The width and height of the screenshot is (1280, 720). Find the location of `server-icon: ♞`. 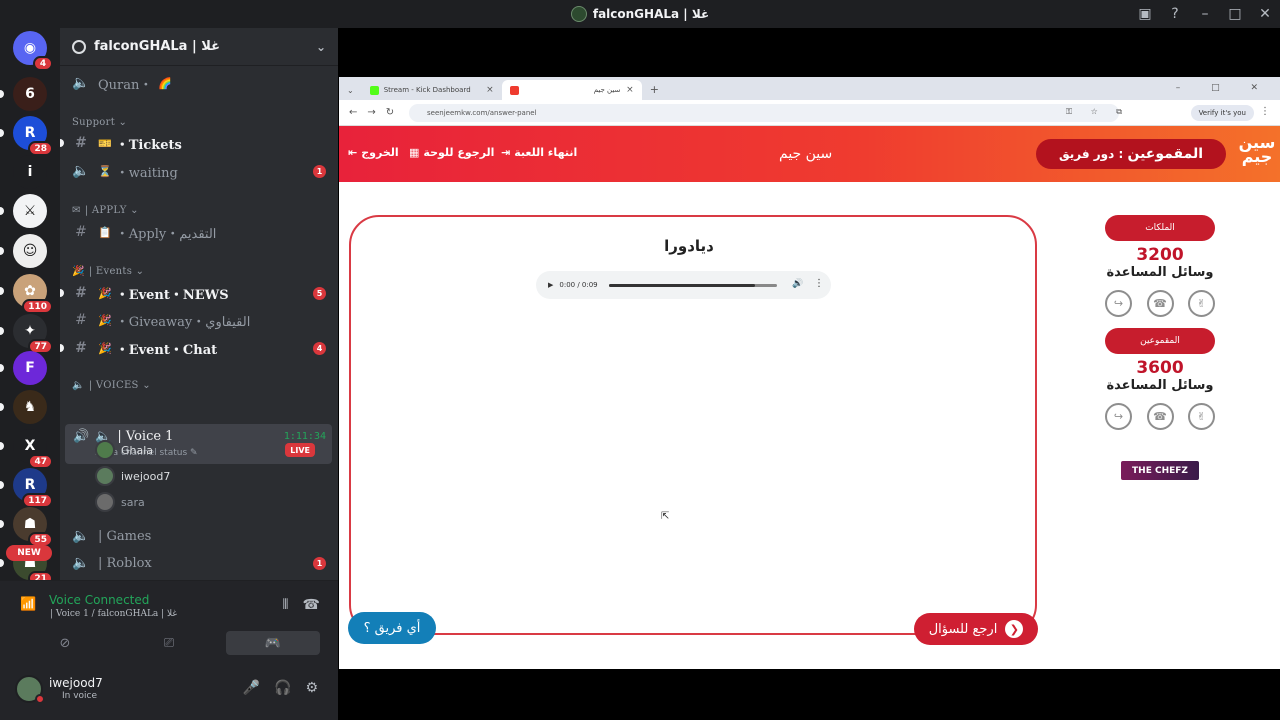

server-icon: ♞ is located at coordinates (30, 407).